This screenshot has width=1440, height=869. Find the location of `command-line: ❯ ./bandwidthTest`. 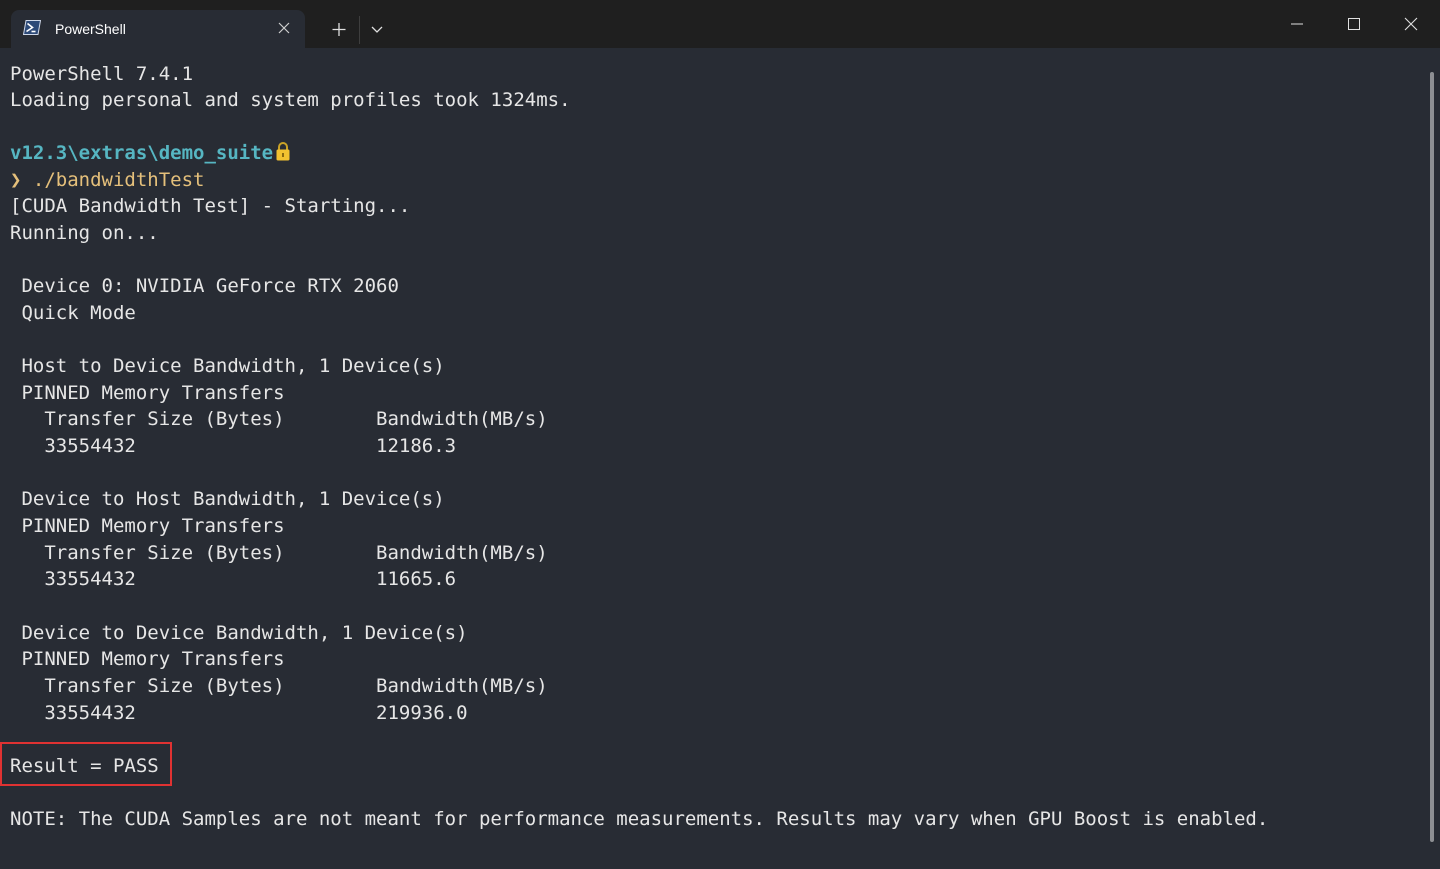

command-line: ❯ ./bandwidthTest is located at coordinates (107, 180).